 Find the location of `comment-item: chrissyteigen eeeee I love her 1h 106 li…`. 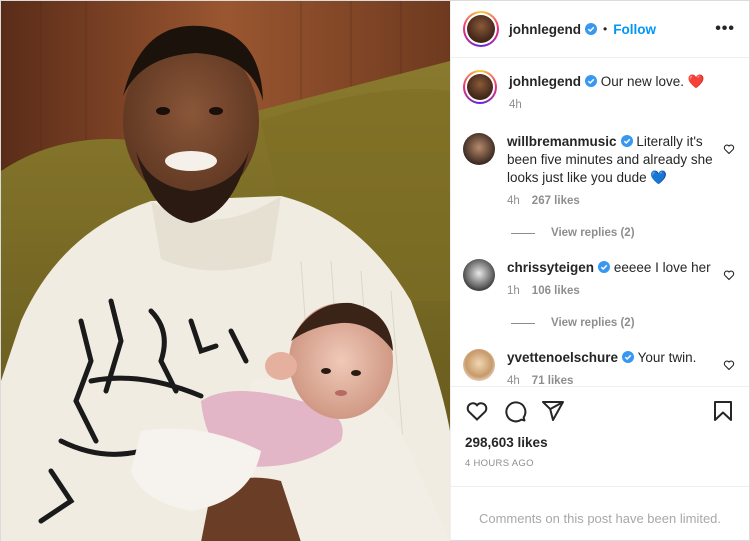

comment-item: chrissyteigen eeeee I love her 1h 106 li… is located at coordinates (599, 278).